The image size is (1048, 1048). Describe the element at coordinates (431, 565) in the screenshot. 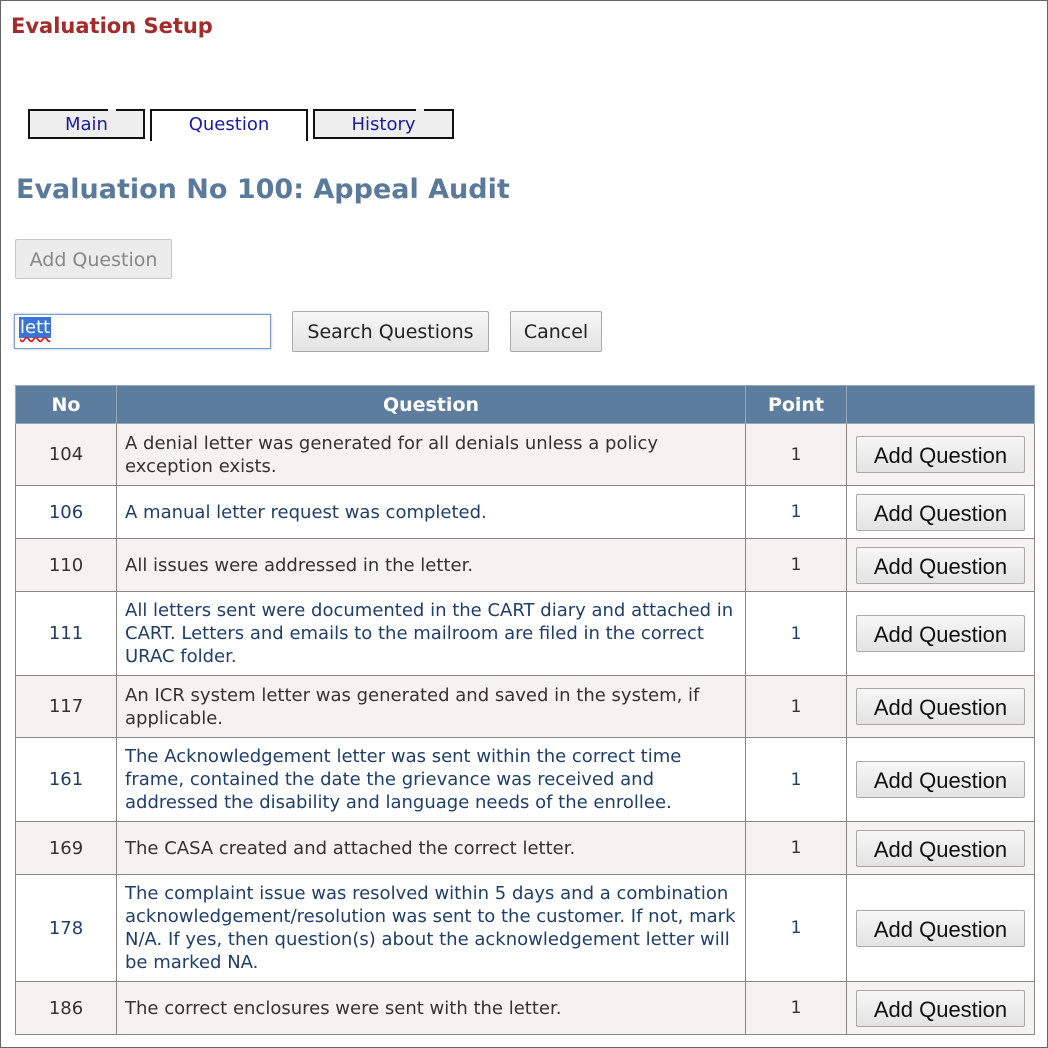

I see `row-question: All issues were addressed in the letter.` at that location.